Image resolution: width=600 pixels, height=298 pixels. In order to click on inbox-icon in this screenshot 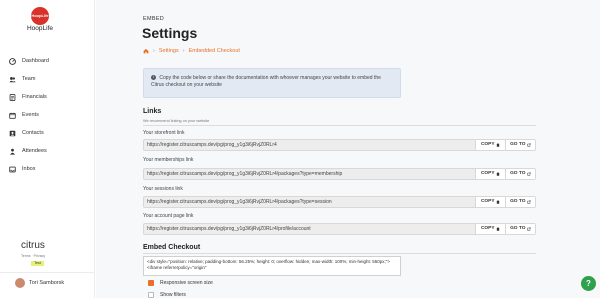, I will do `click(12, 169)`.